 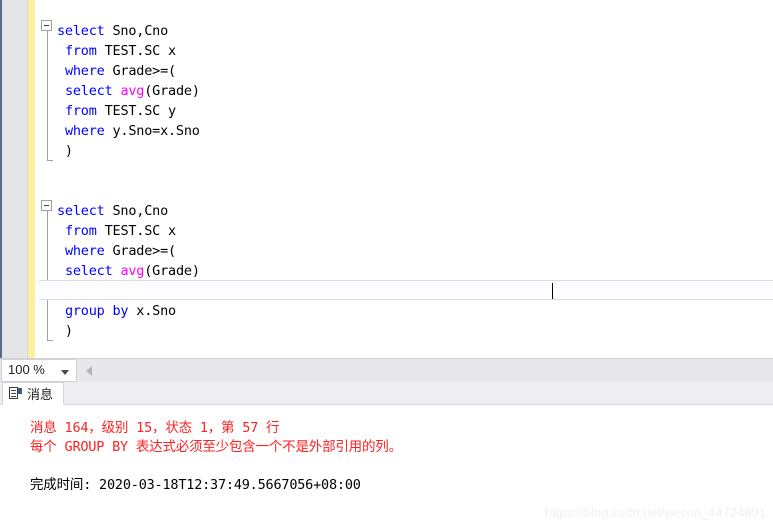 What do you see at coordinates (386, 370) in the screenshot?
I see `editor-status-bar: 100 %` at bounding box center [386, 370].